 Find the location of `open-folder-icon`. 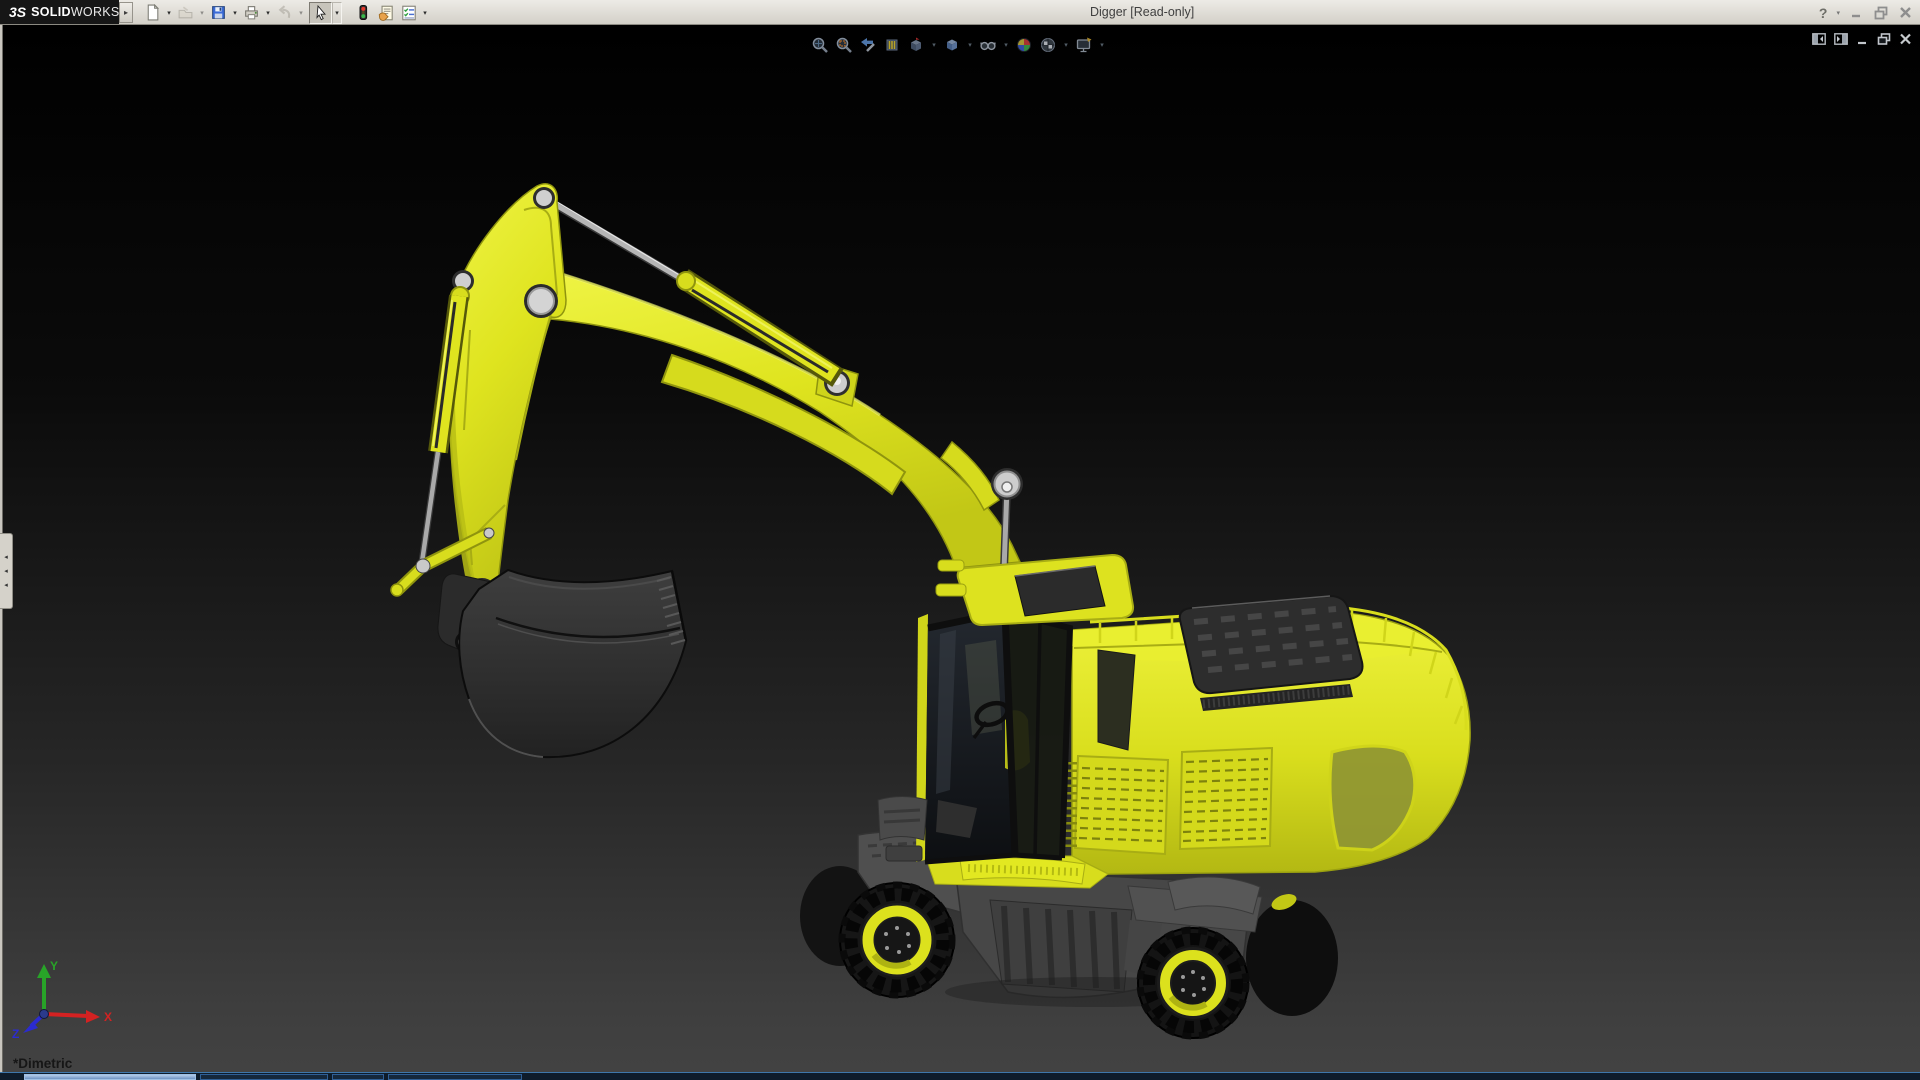

open-folder-icon is located at coordinates (185, 12).